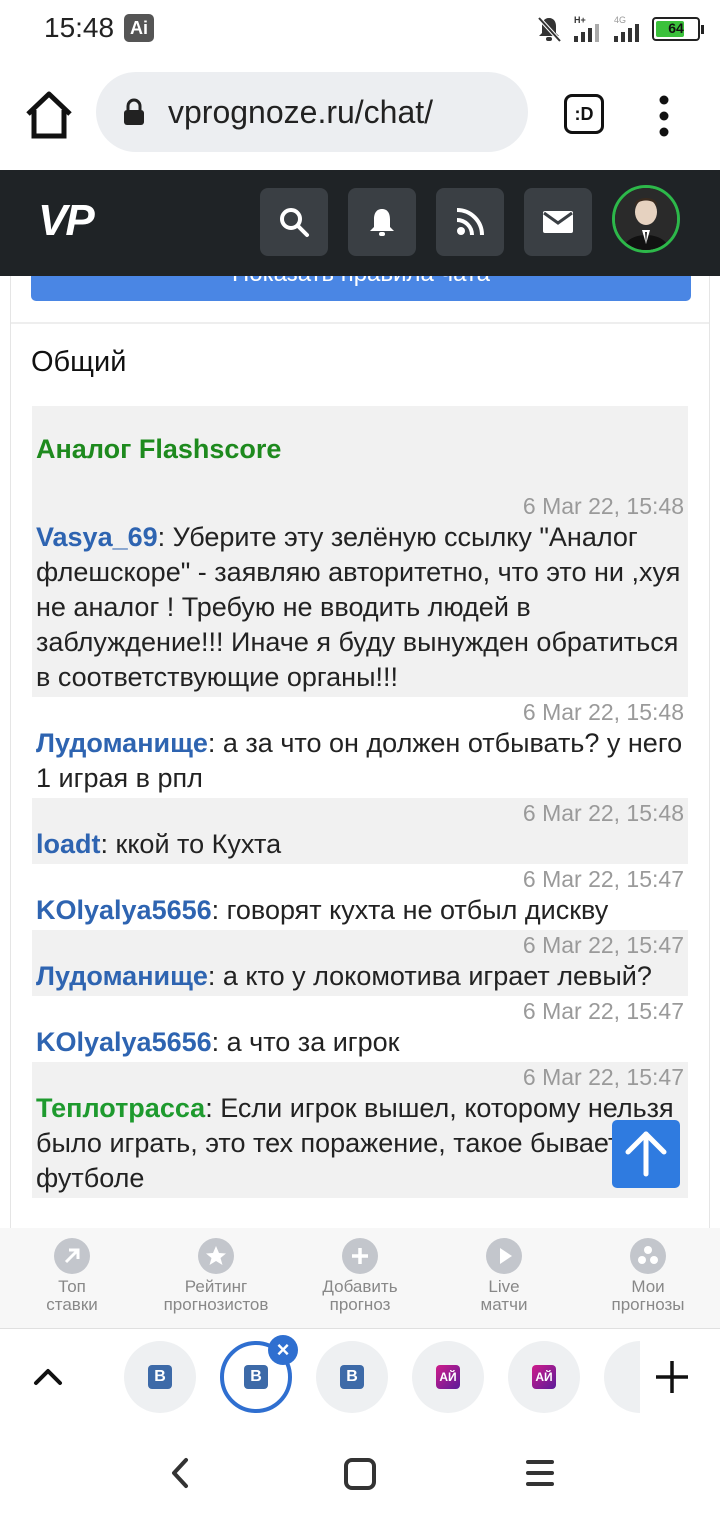  Describe the element at coordinates (300, 112) in the screenshot. I see `url-text: vprognoze.ru/chat/` at that location.